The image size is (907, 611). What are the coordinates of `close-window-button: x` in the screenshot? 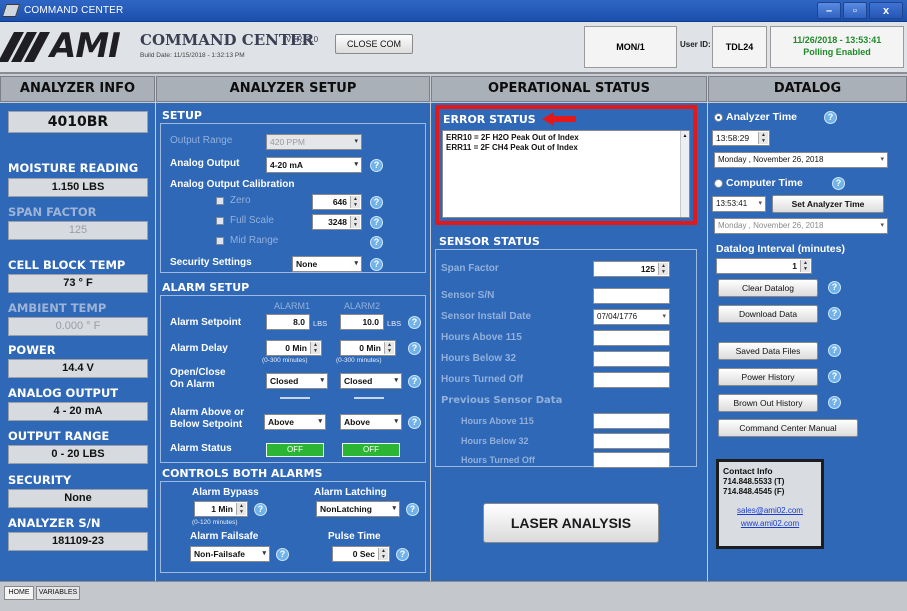 It's located at (886, 10).